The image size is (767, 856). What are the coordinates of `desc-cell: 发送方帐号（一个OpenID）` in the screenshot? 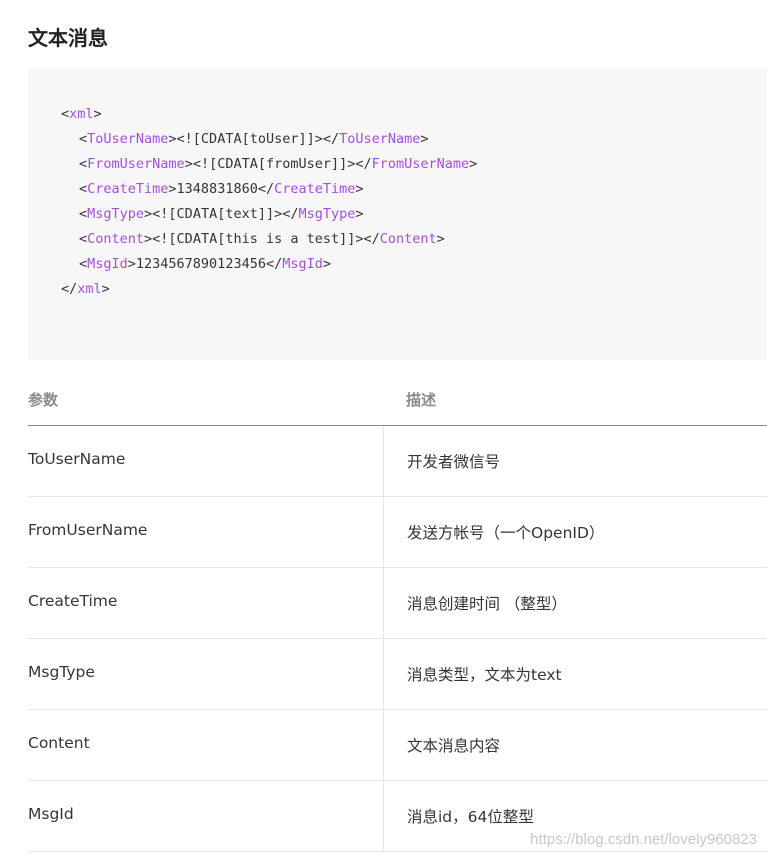 It's located at (506, 533).